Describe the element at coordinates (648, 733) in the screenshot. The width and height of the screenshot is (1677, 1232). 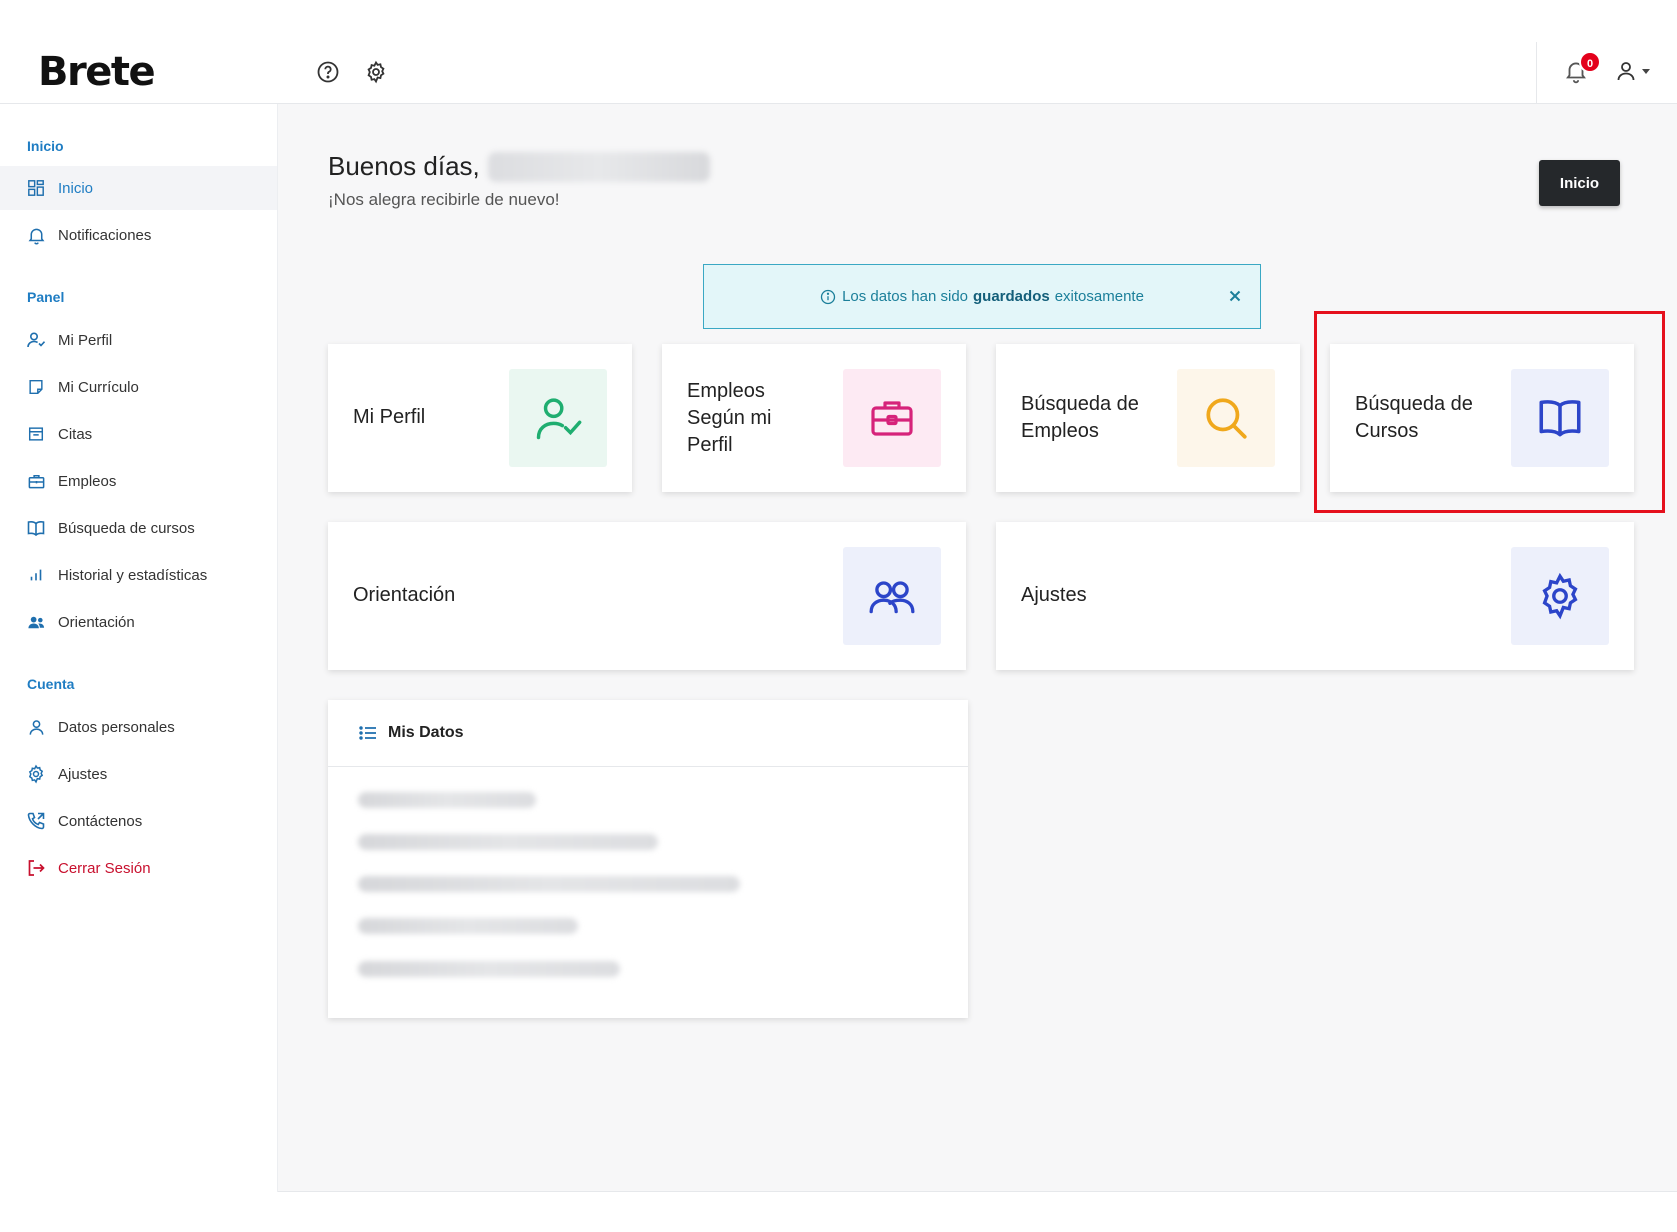
I see `mis-datos-header: Mis Datos` at that location.